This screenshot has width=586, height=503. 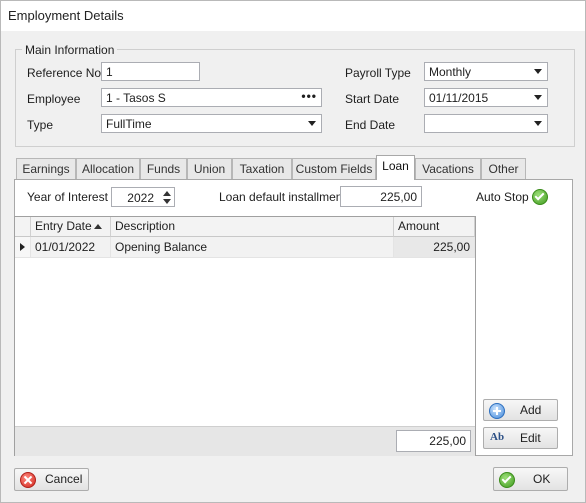 I want to click on end-date-label: End Date, so click(x=370, y=125).